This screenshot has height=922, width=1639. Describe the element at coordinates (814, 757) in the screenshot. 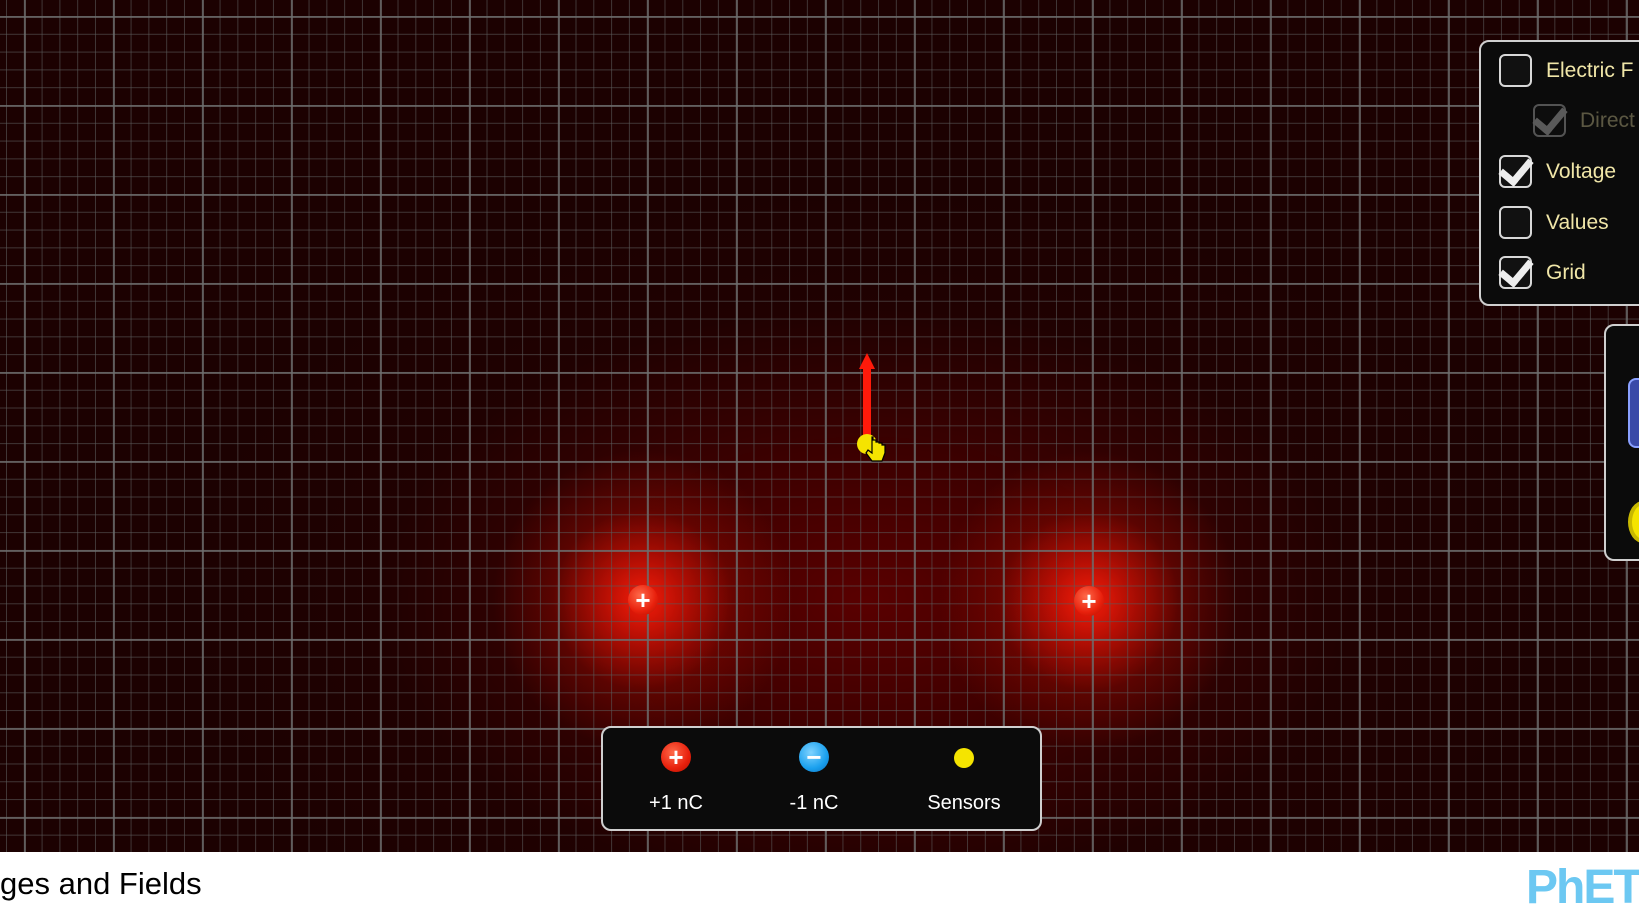

I see `minus-icon: −` at that location.